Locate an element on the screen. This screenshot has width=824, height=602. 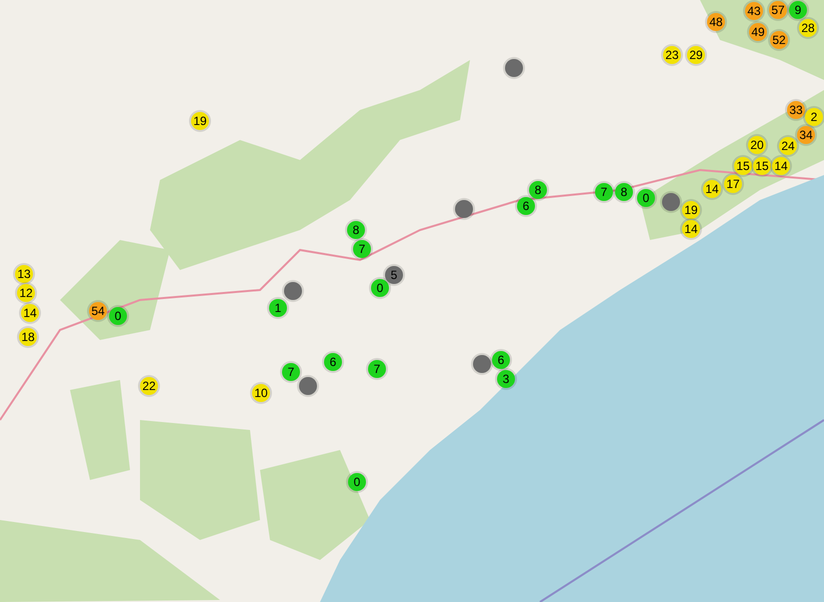
count-marker: 1 is located at coordinates (278, 308).